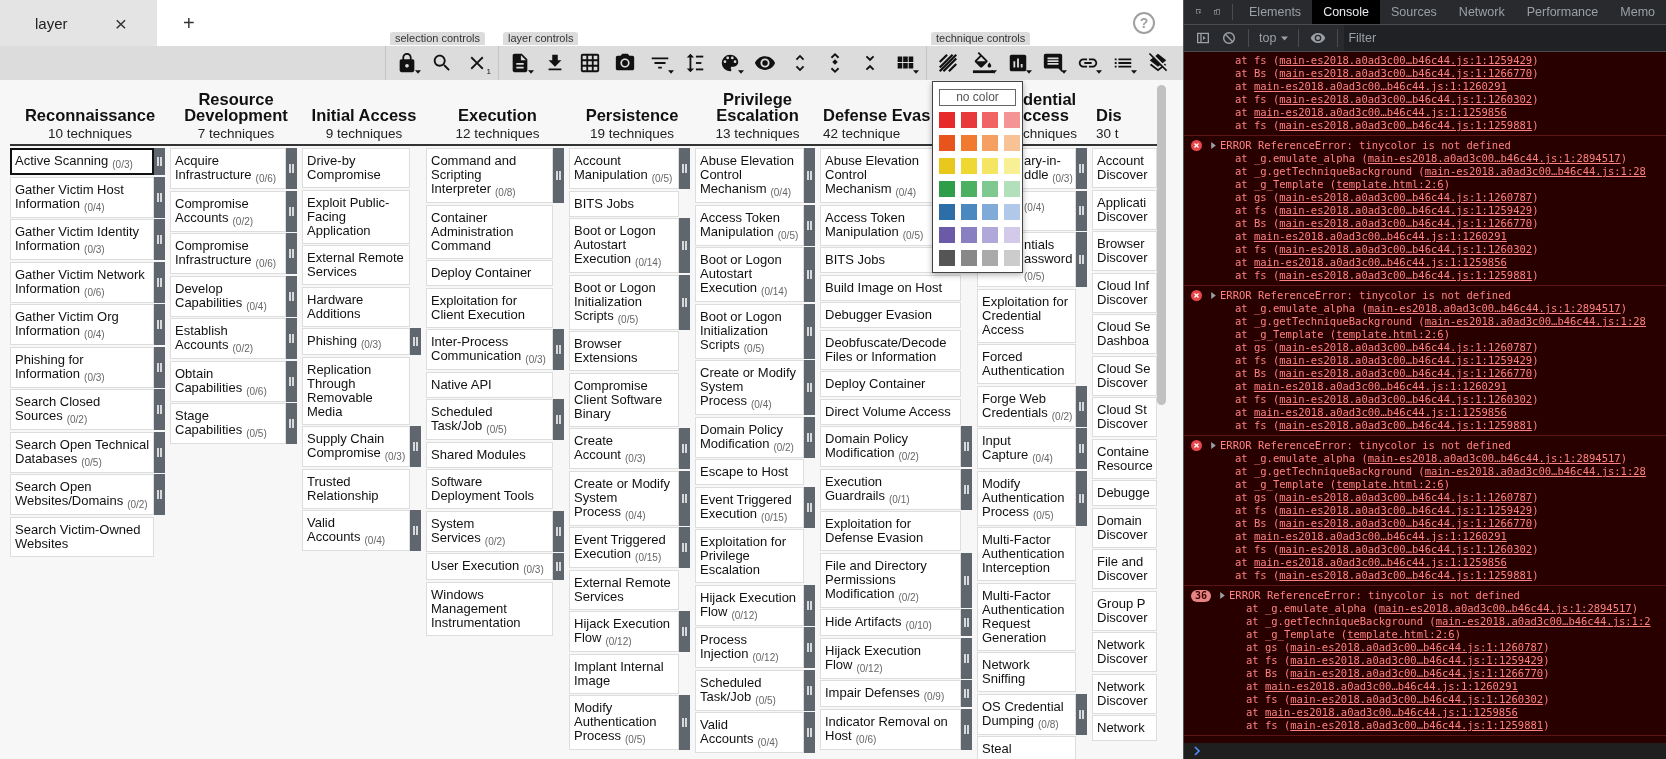 The height and width of the screenshot is (759, 1666). What do you see at coordinates (749, 387) in the screenshot?
I see `technique-cell: Create or Modify System Process $_{(0/4)}$` at bounding box center [749, 387].